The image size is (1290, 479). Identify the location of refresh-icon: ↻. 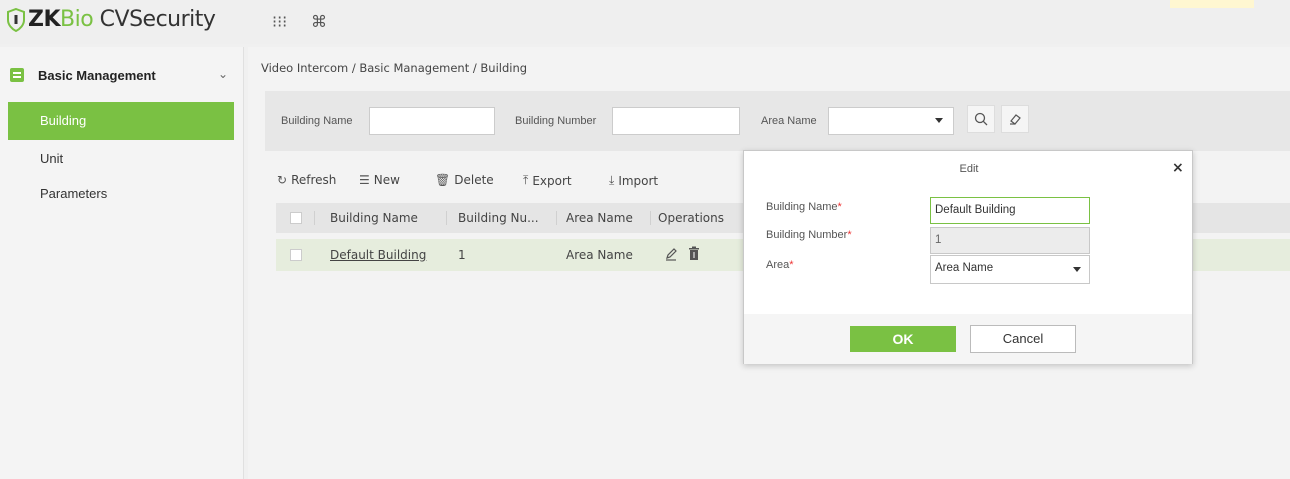
(282, 180).